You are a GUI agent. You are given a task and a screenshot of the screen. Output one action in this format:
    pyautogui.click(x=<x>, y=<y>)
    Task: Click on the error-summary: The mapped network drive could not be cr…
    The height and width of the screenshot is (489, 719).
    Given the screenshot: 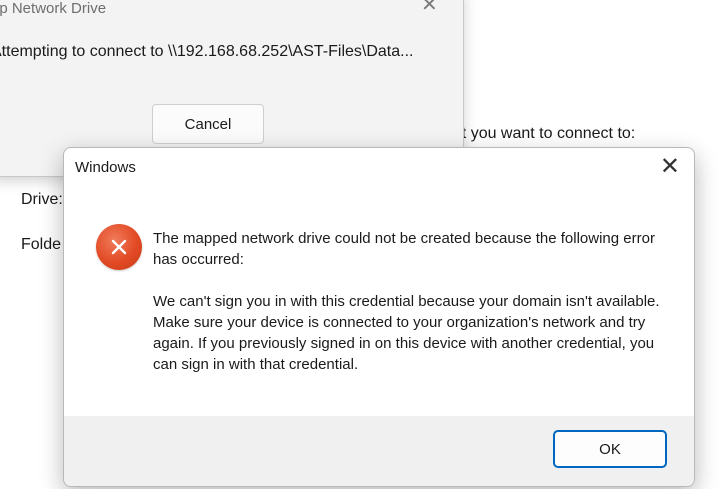 What is the action you would take?
    pyautogui.click(x=404, y=249)
    